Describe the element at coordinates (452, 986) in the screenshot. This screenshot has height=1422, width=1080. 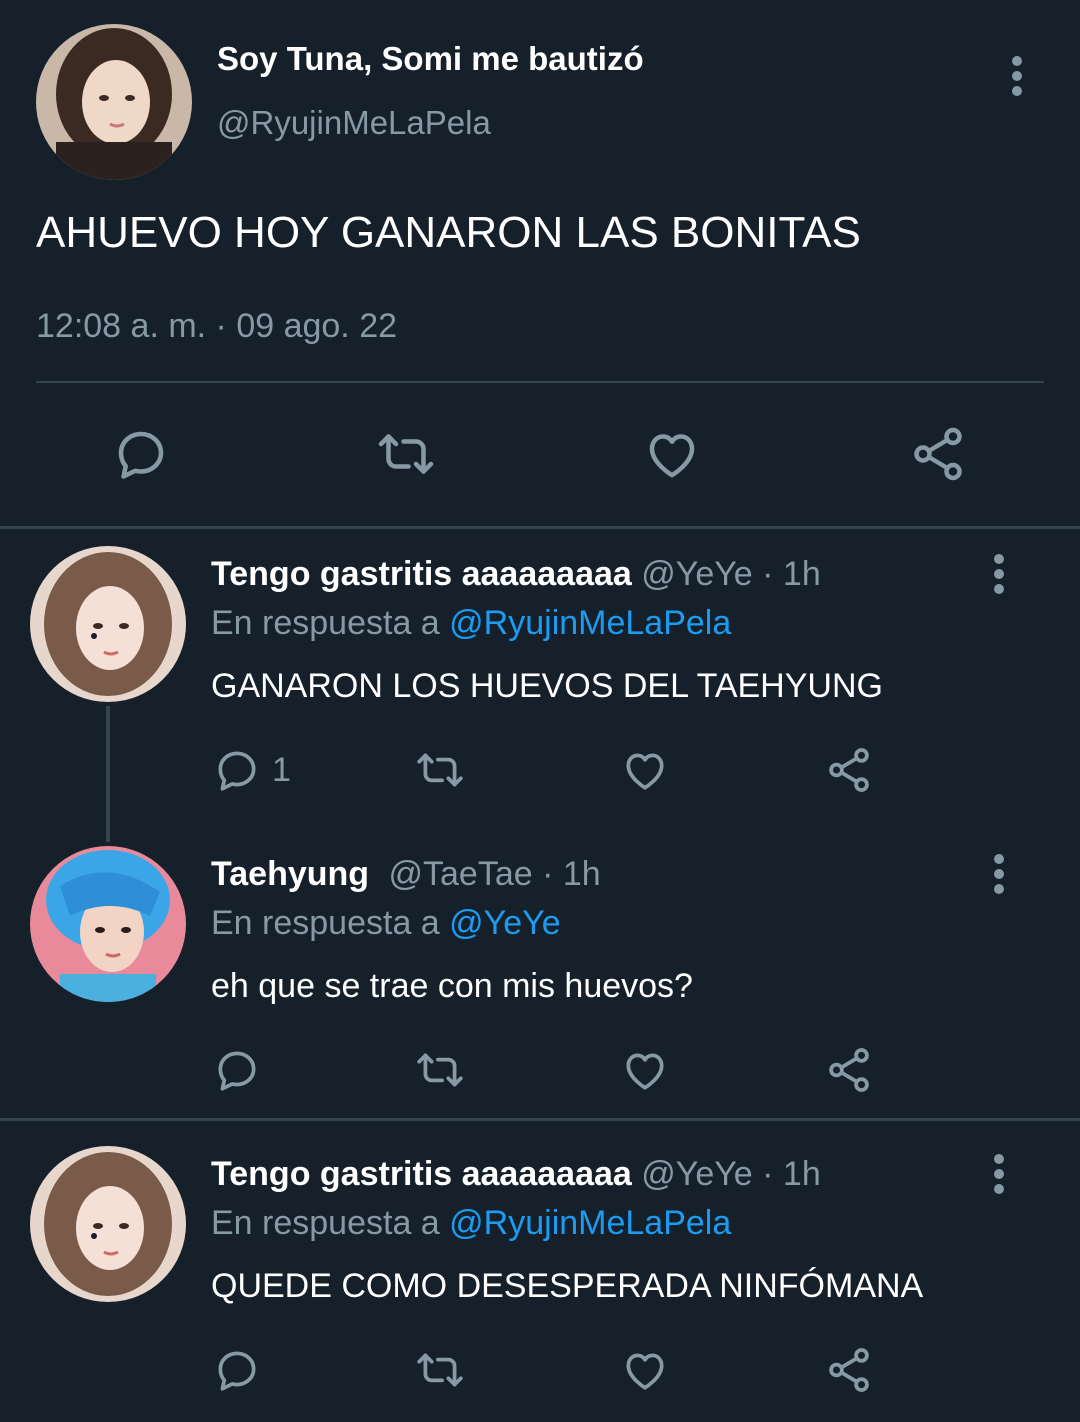
I see `tweet-text: eh que se trae con mis huevos?` at that location.